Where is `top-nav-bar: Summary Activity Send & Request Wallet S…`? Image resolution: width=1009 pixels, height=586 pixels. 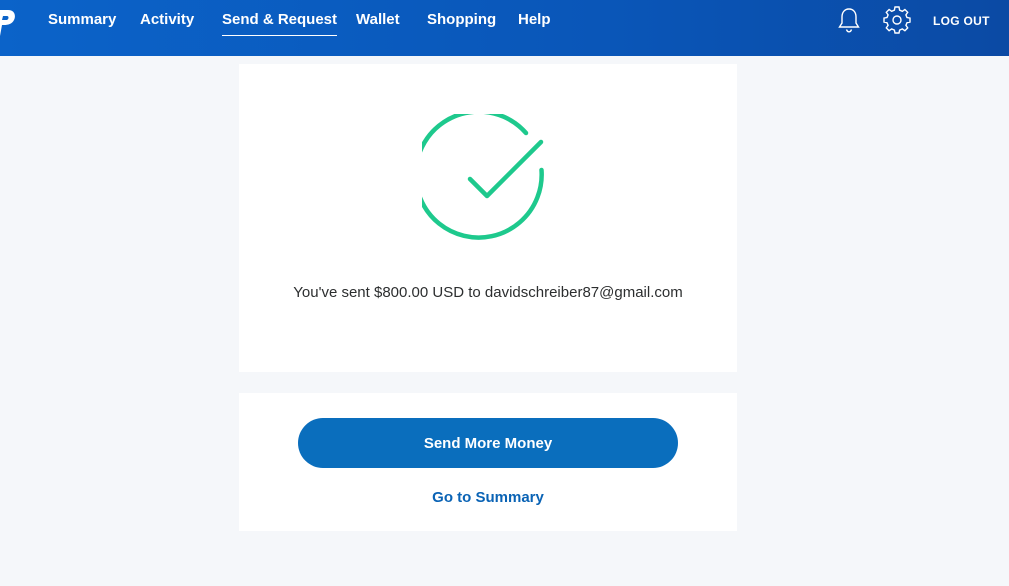 top-nav-bar: Summary Activity Send & Request Wallet S… is located at coordinates (504, 28).